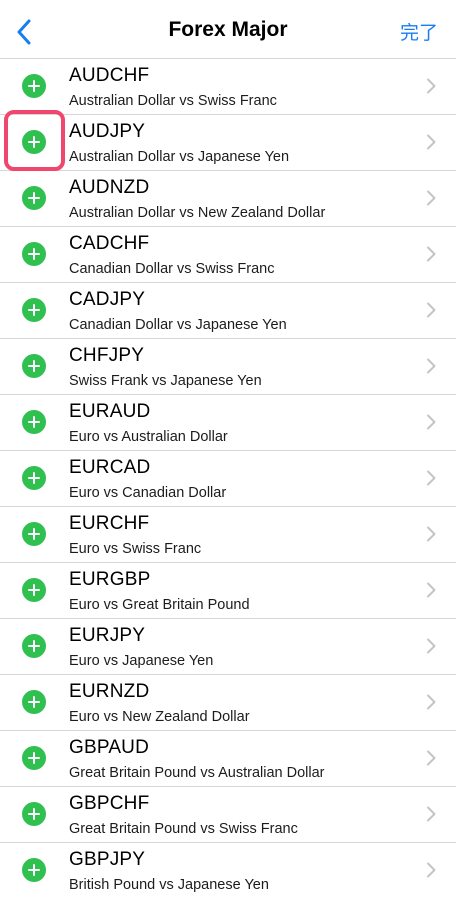 The width and height of the screenshot is (456, 898). Describe the element at coordinates (141, 661) in the screenshot. I see `symbol-description: Euro vs Japanese Yen` at that location.